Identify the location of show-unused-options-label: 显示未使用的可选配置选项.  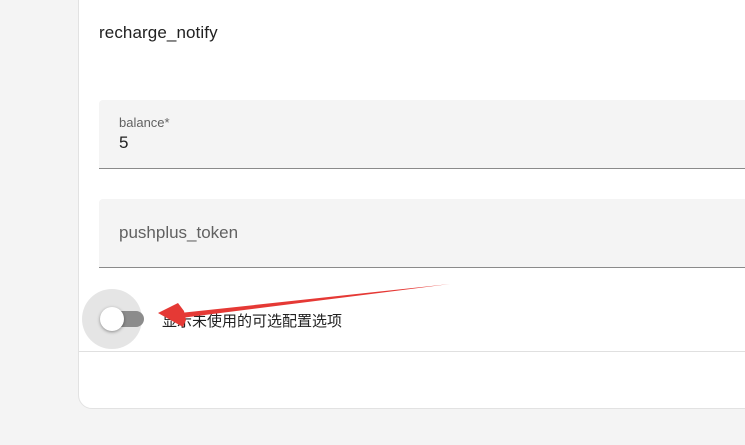
(252, 321).